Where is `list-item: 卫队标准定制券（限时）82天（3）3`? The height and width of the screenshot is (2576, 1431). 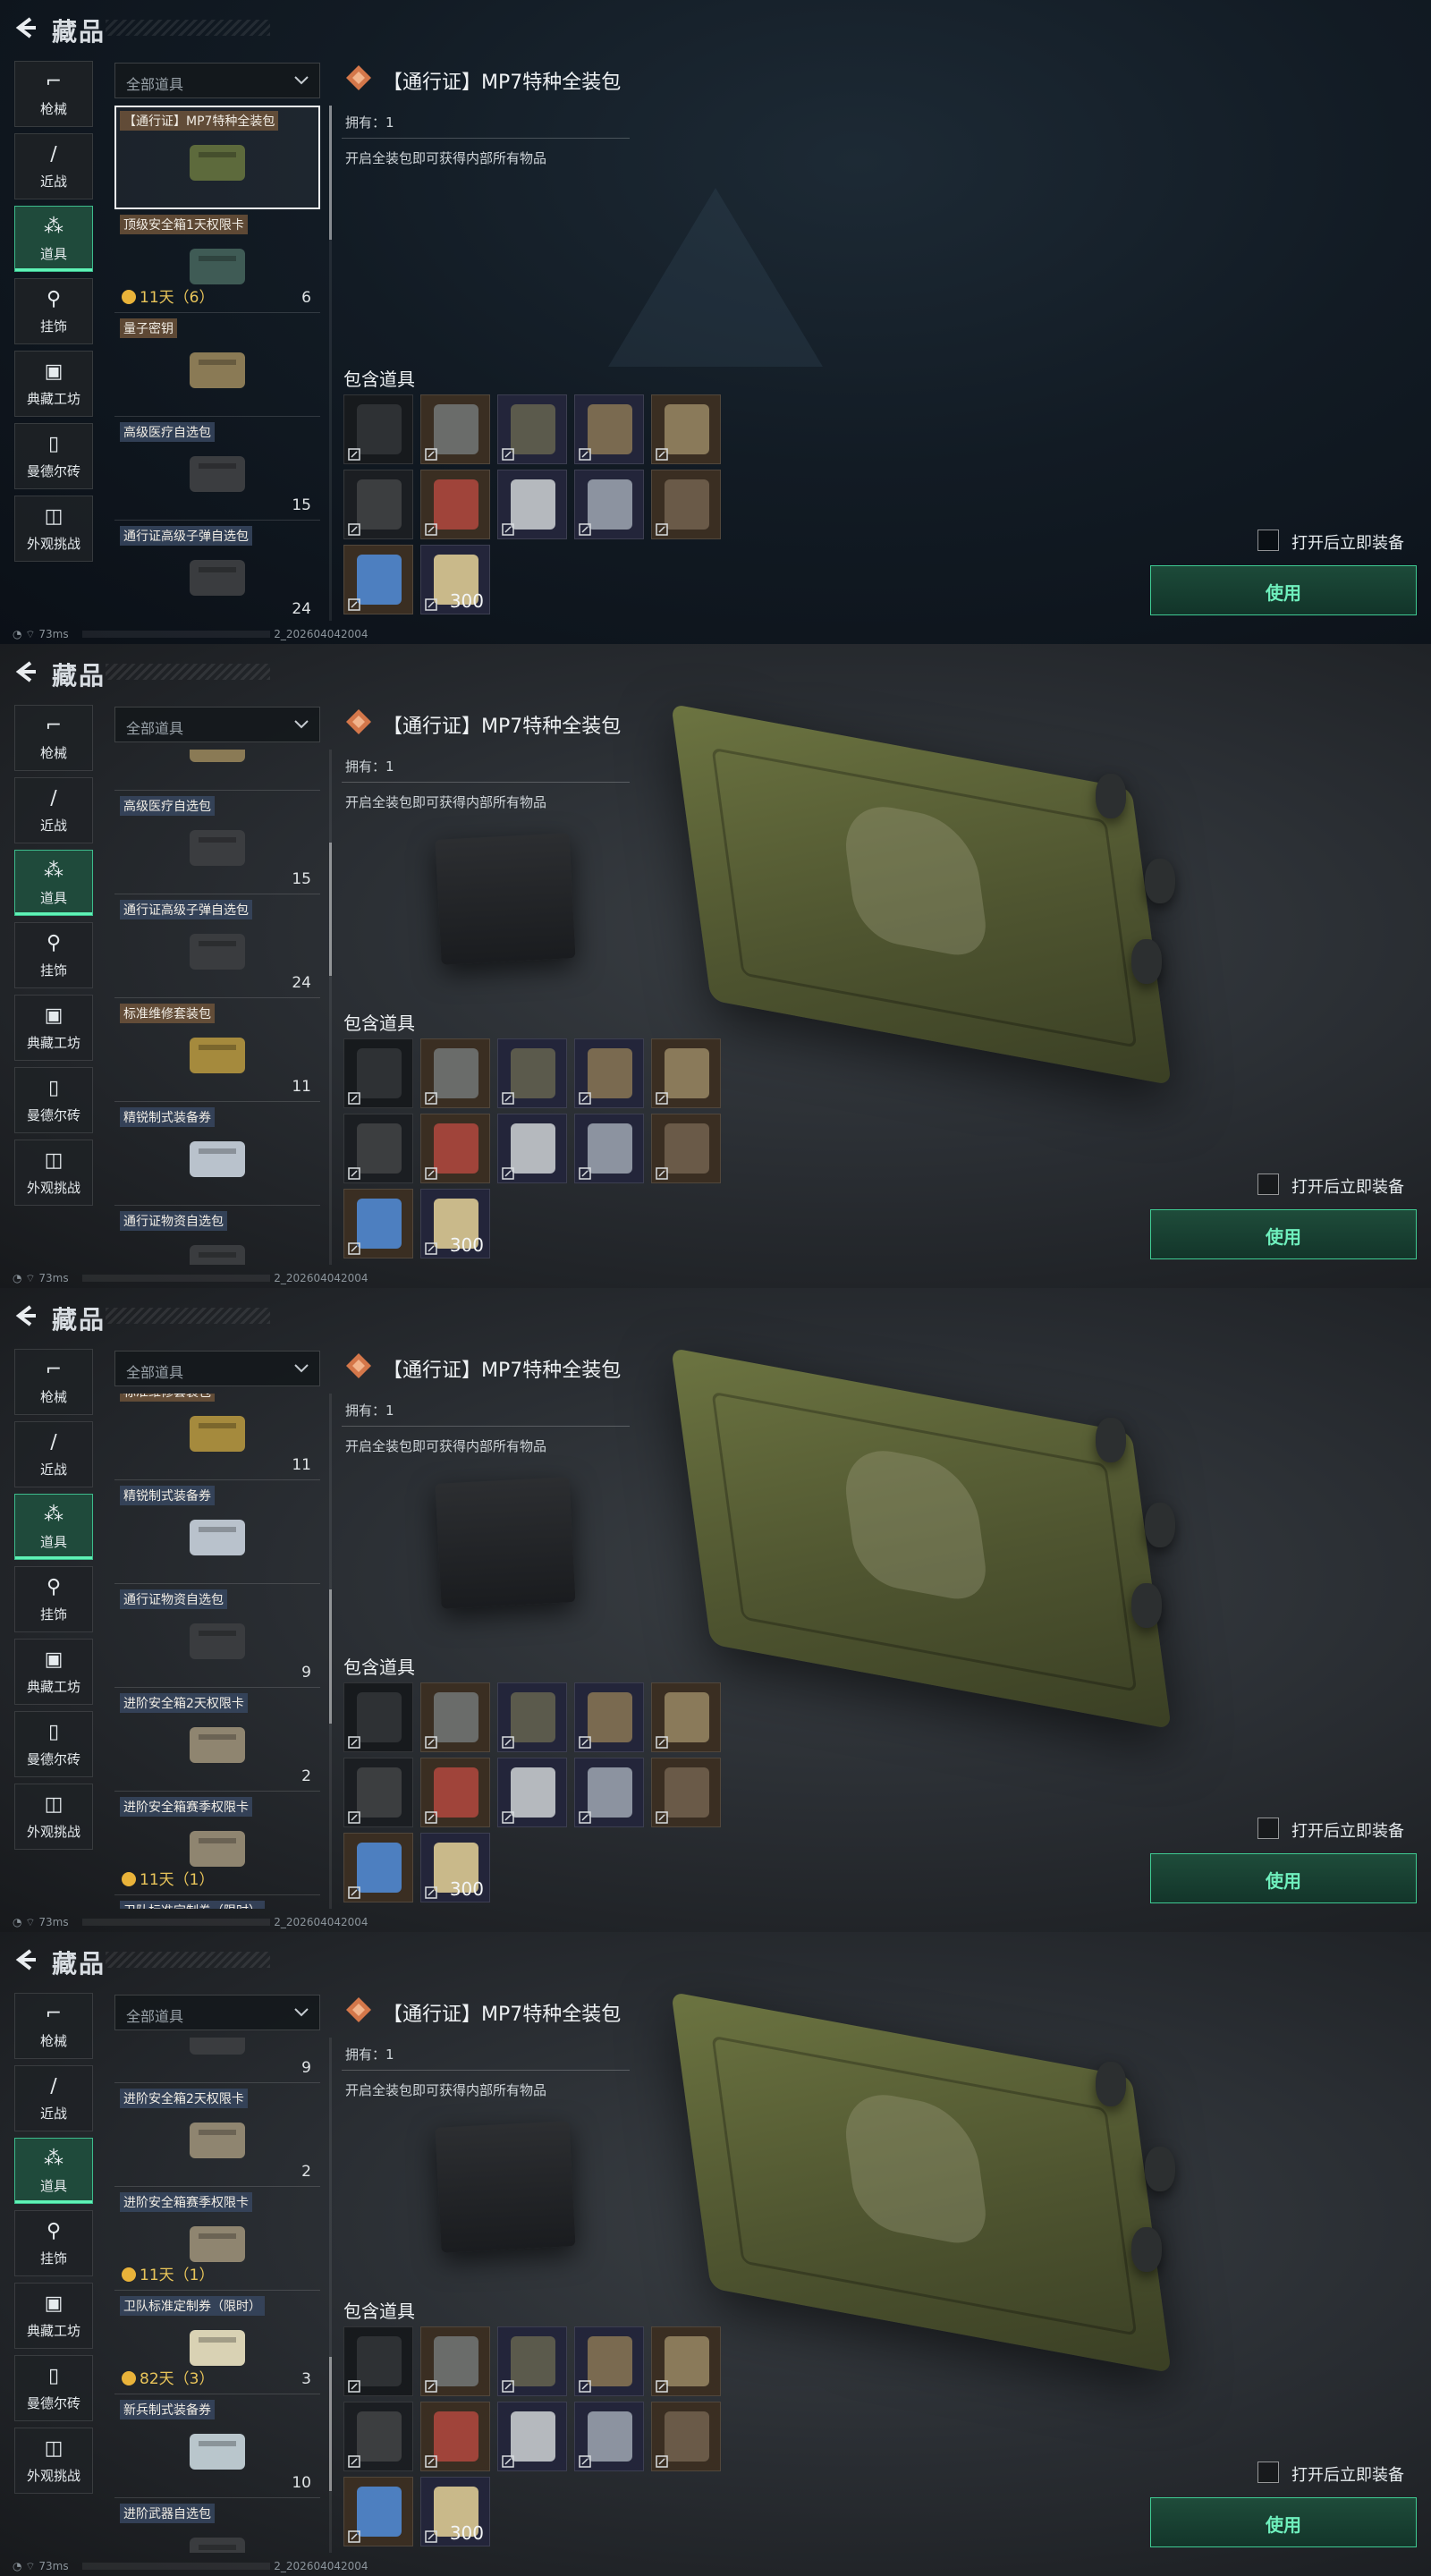
list-item: 卫队标准定制券（限时）82天（3）3 is located at coordinates (217, 1902).